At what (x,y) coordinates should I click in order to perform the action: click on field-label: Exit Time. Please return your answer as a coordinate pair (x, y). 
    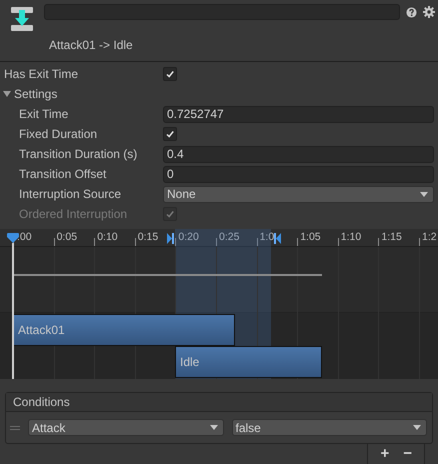
    Looking at the image, I should click on (44, 114).